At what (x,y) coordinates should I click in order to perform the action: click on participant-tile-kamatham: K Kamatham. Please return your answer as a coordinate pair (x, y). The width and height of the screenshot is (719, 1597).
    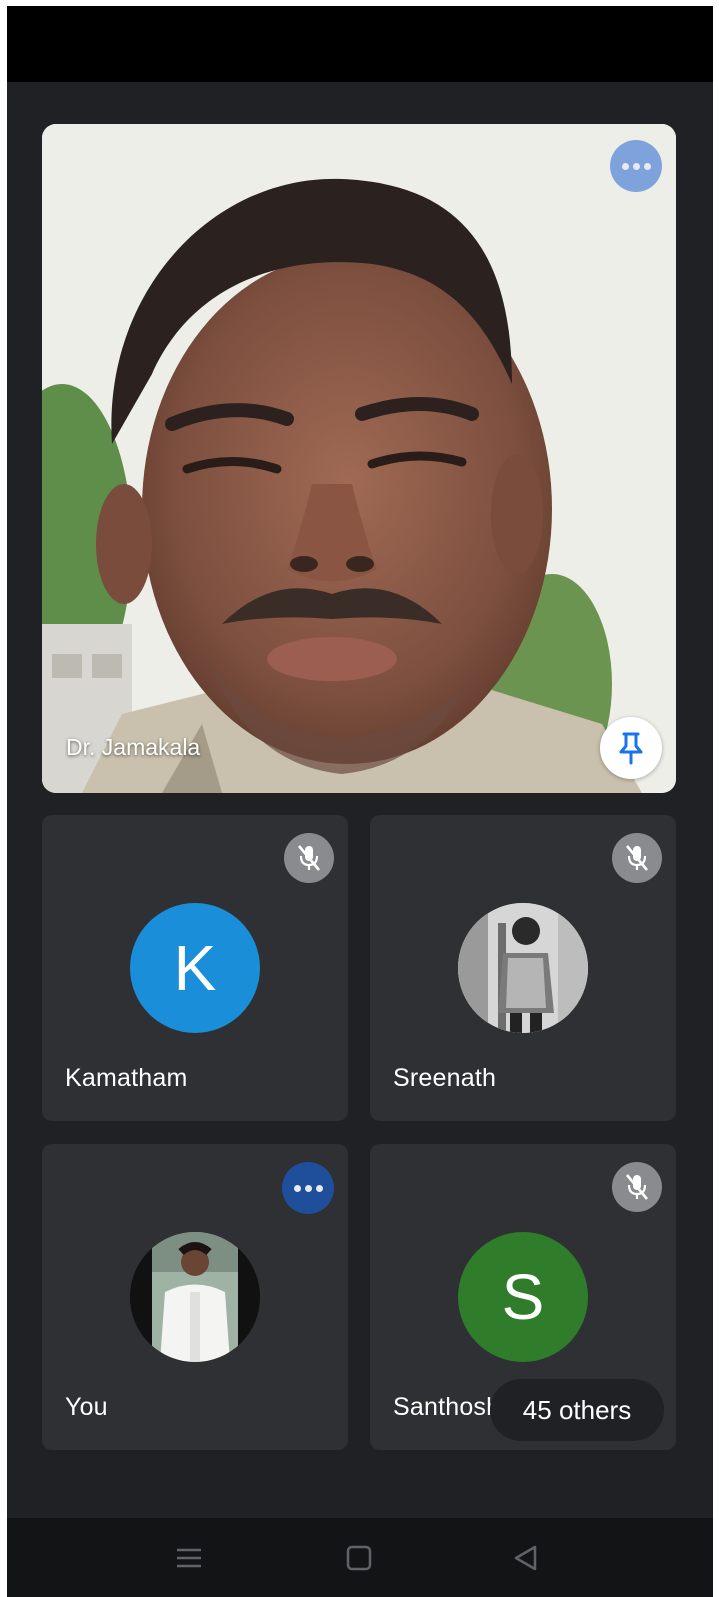
    Looking at the image, I should click on (195, 968).